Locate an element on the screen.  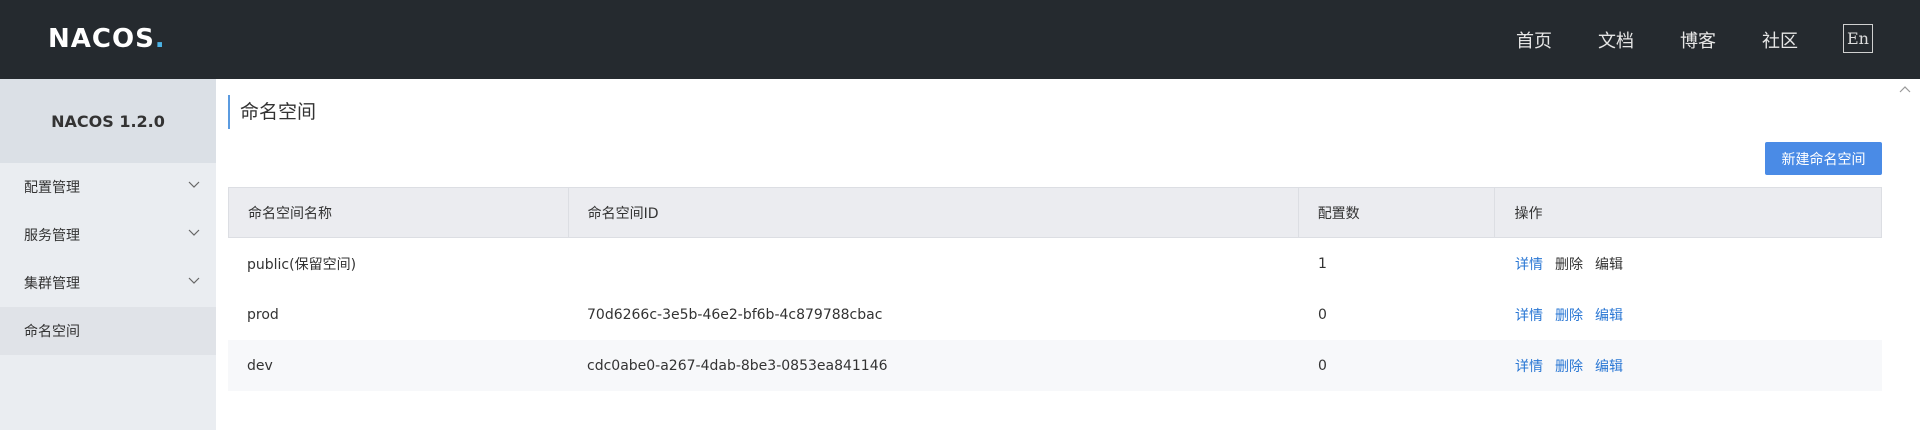
cell-name: public(保留空间) is located at coordinates (302, 264).